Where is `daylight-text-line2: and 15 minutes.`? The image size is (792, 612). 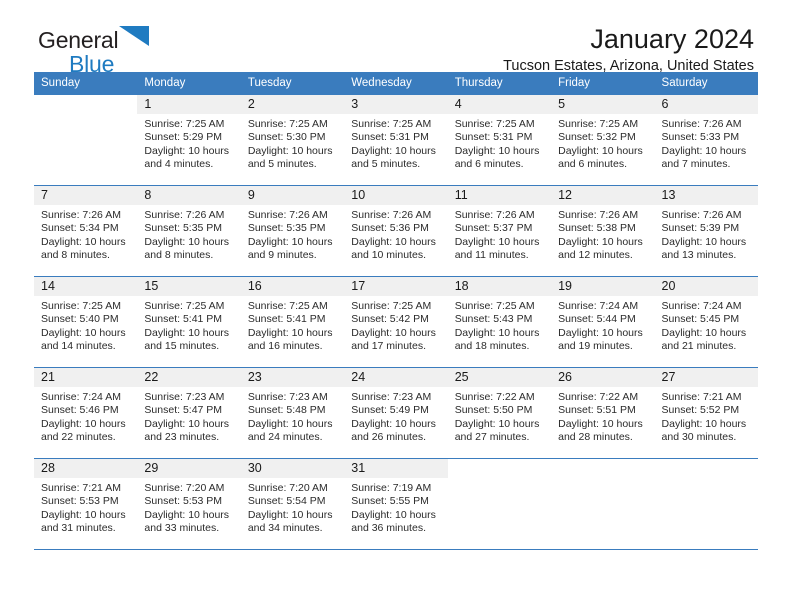 daylight-text-line2: and 15 minutes. is located at coordinates (182, 346).